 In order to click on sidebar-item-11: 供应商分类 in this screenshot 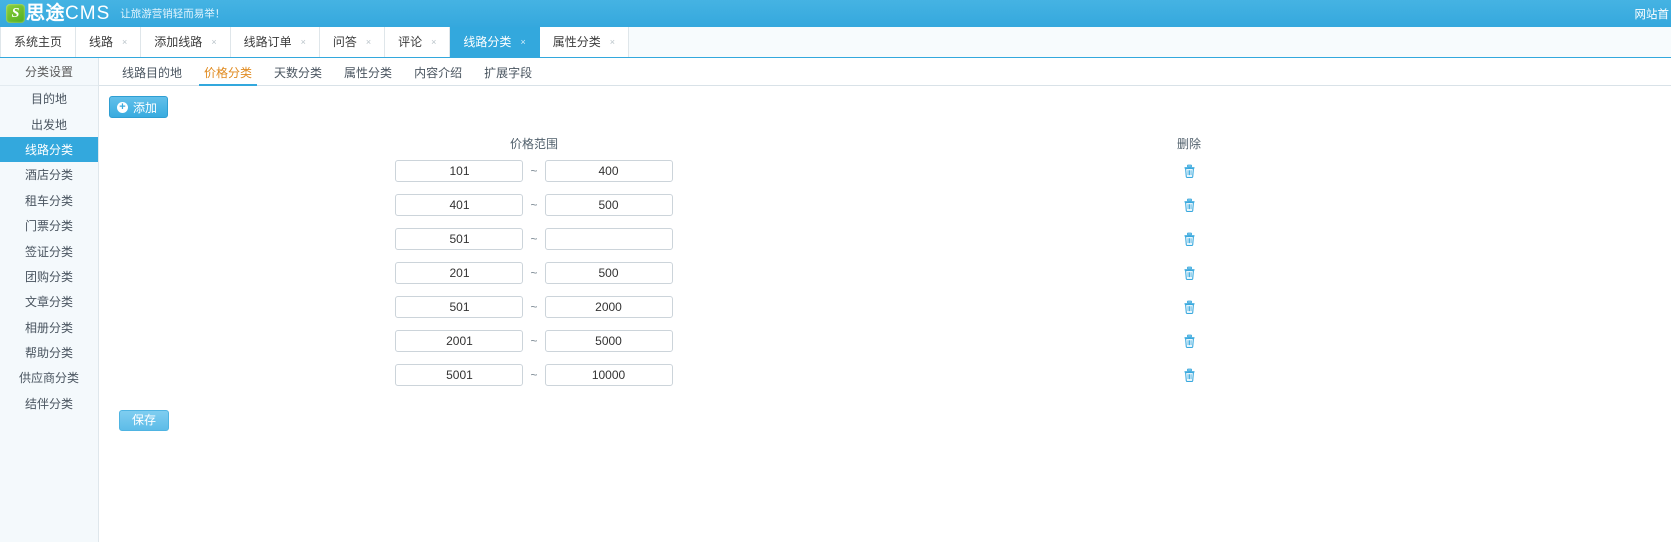, I will do `click(49, 377)`.